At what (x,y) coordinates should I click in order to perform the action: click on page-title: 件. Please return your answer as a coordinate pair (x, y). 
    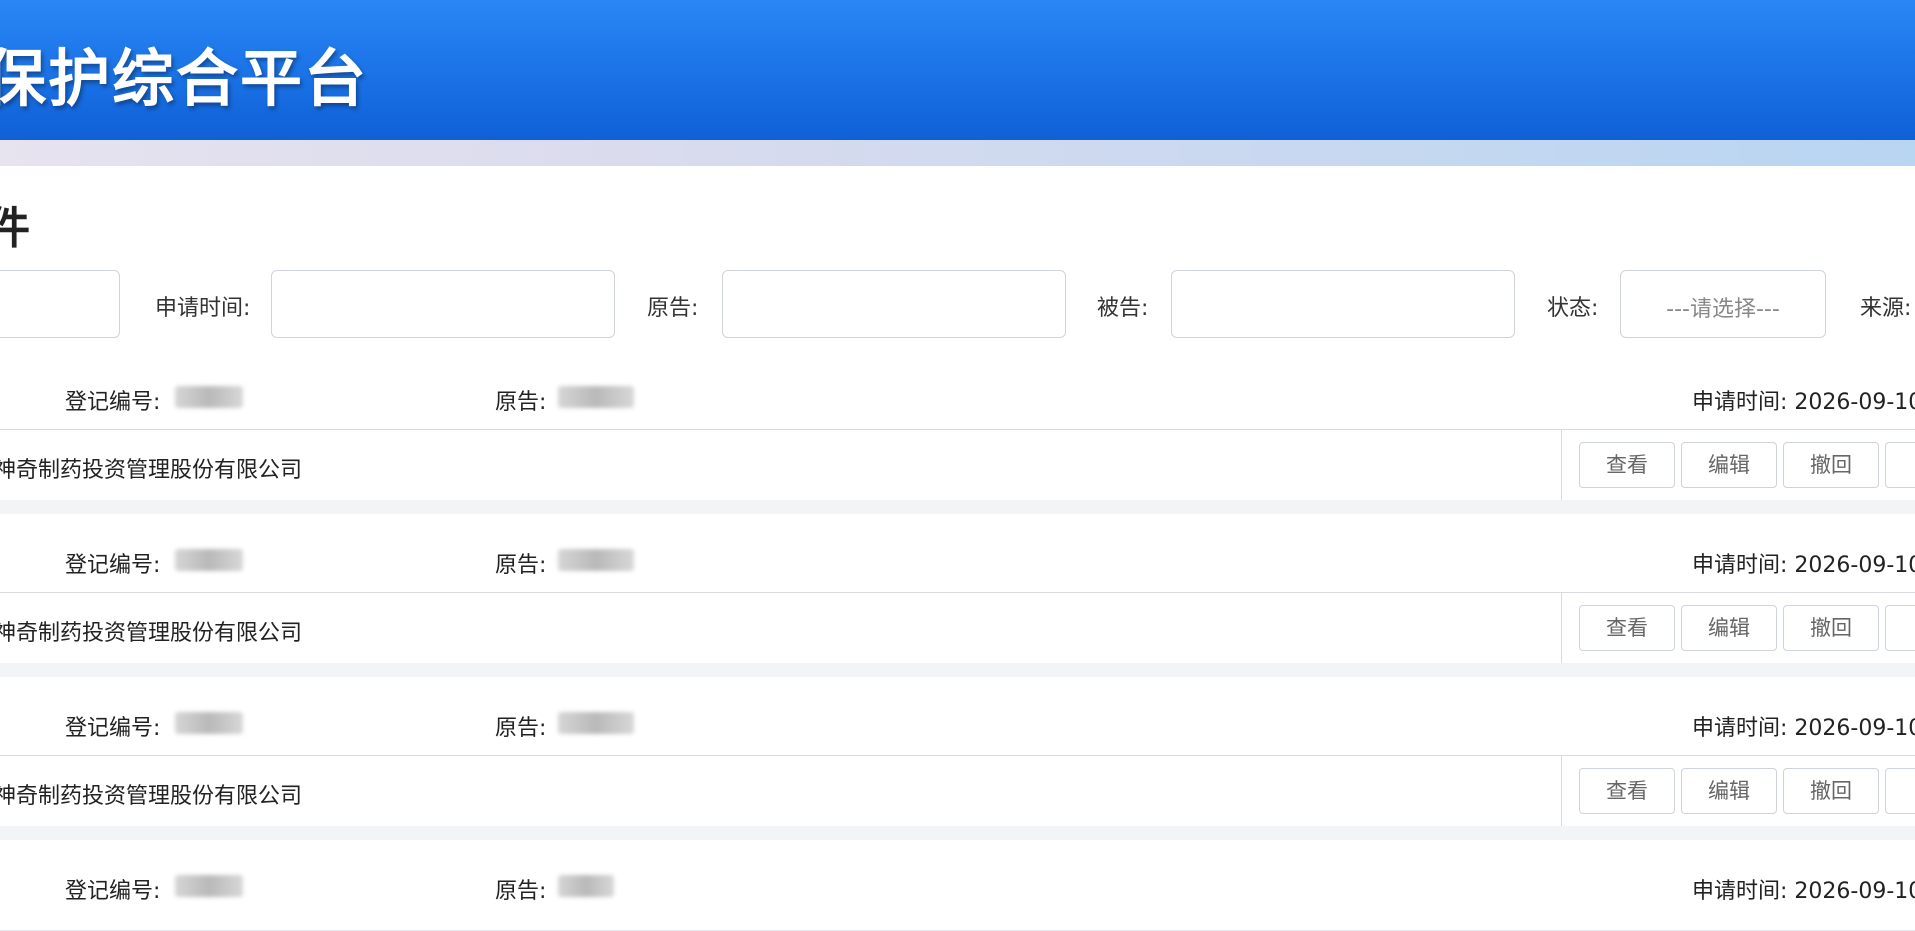
    Looking at the image, I should click on (15, 228).